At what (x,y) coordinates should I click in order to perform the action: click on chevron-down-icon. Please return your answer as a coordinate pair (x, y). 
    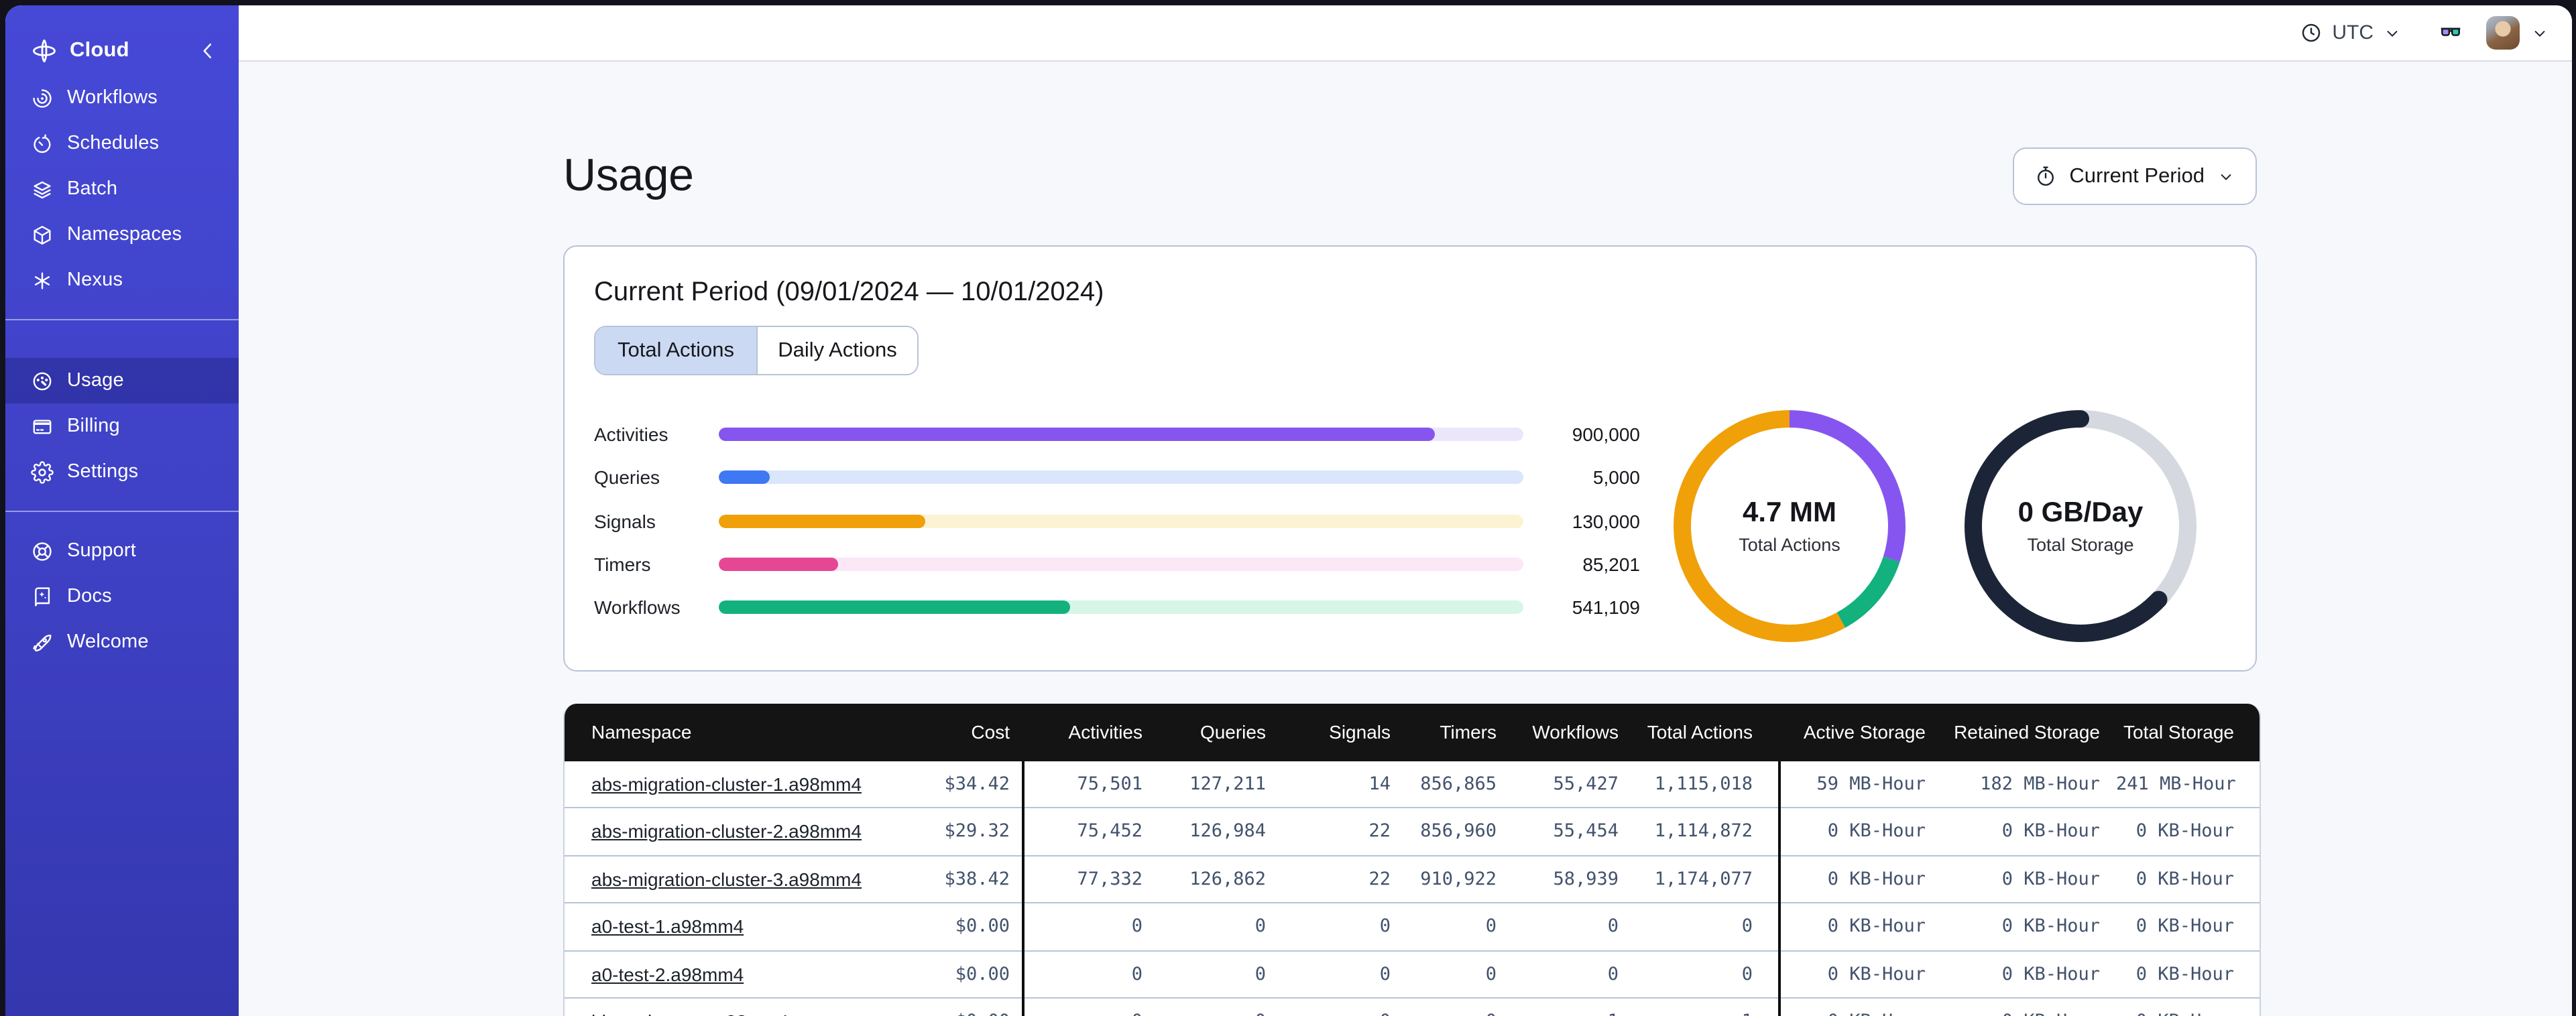
    Looking at the image, I should click on (2539, 33).